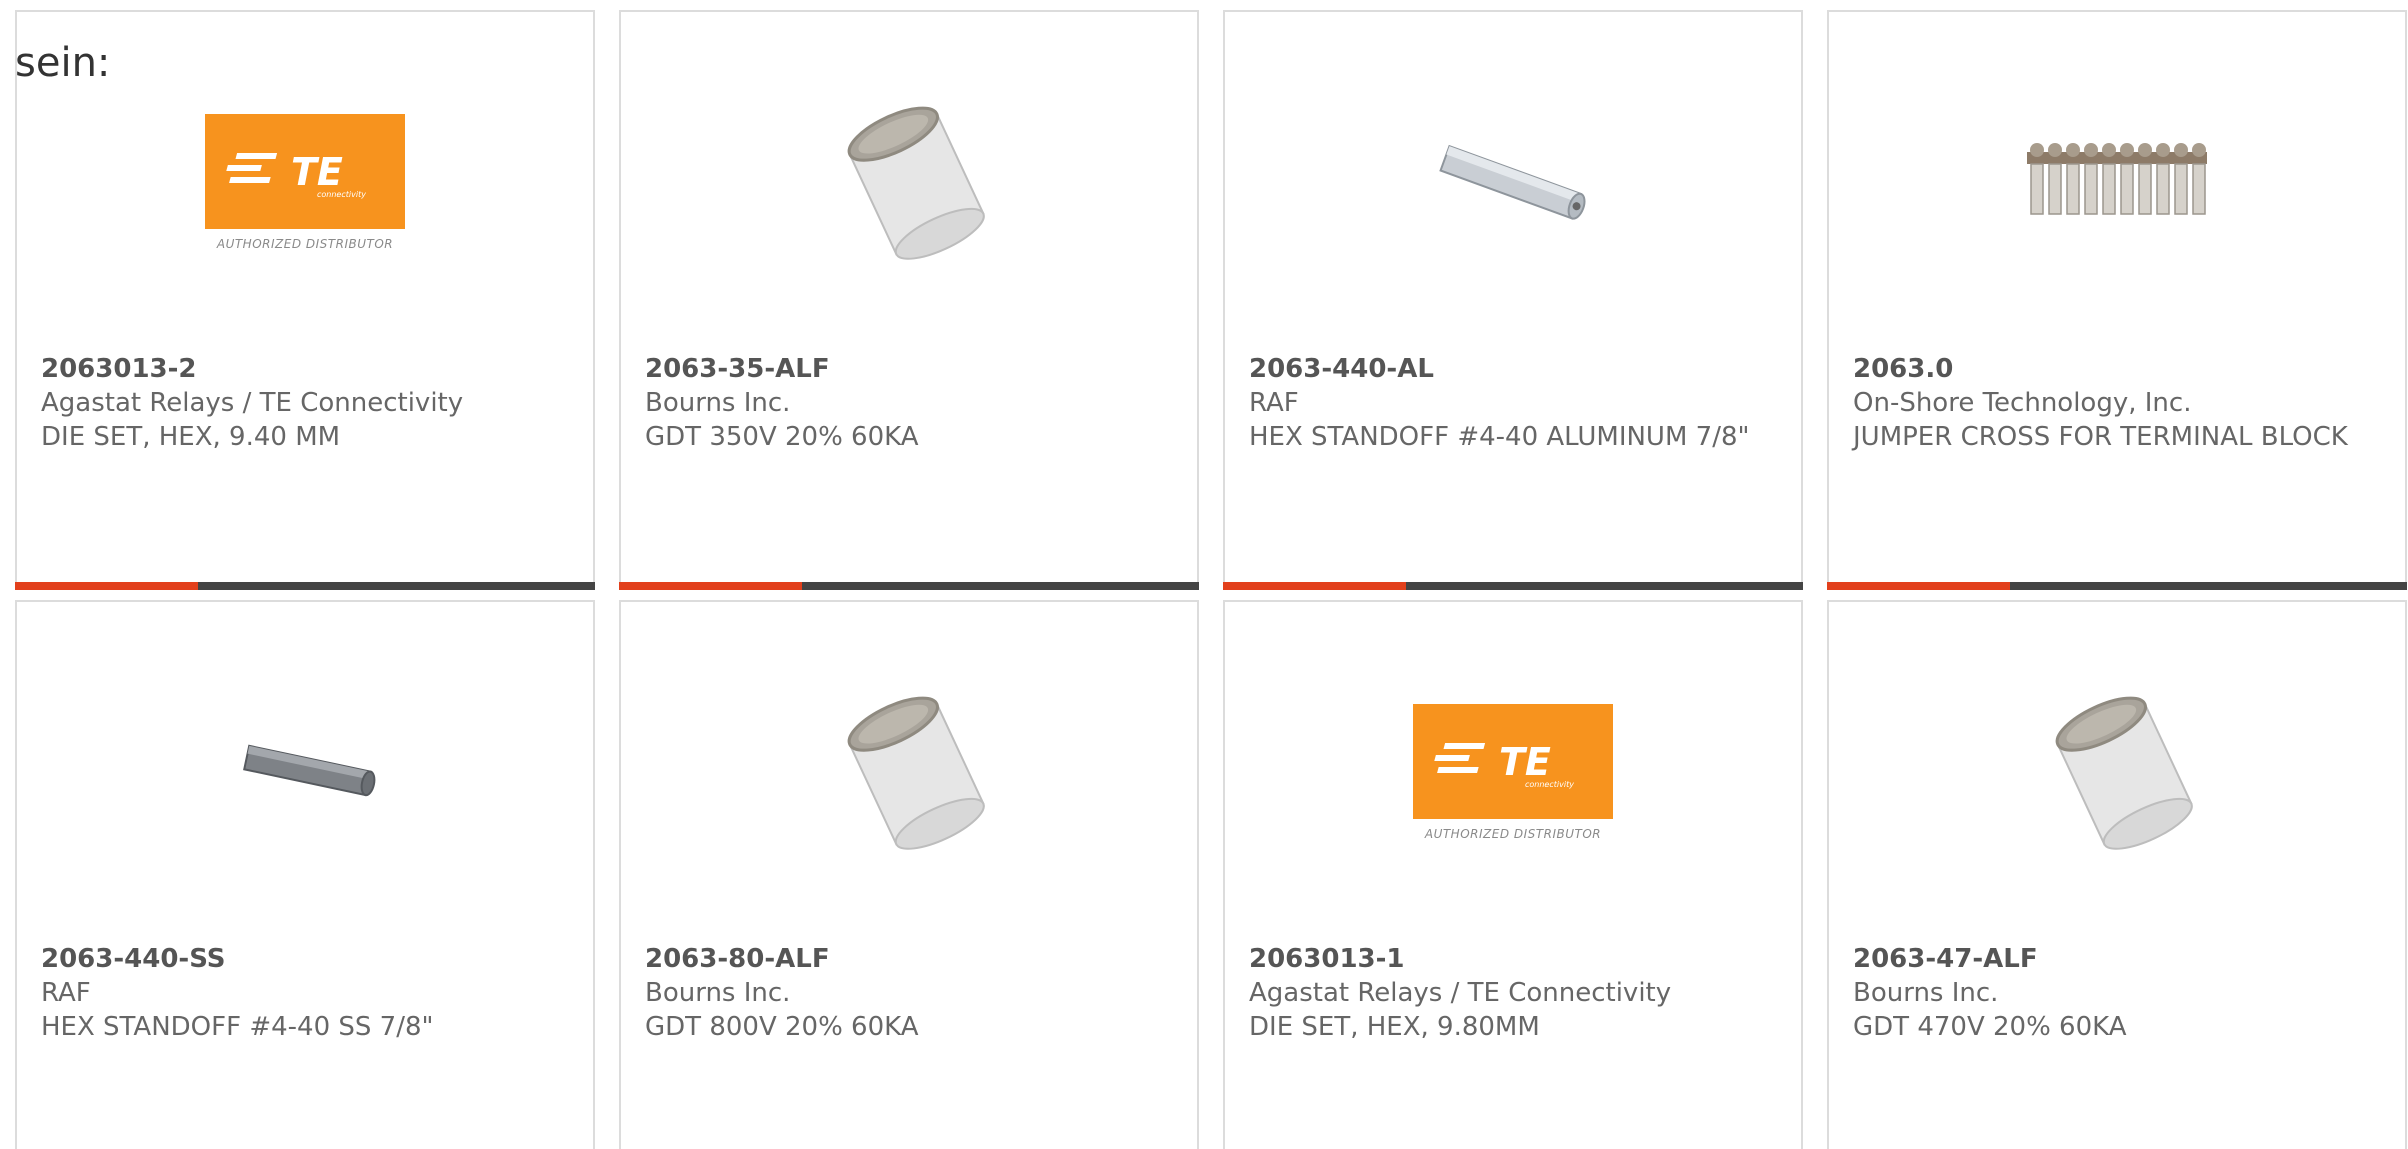 This screenshot has width=2408, height=1149. I want to click on part-number: 2063013-1, so click(1513, 959).